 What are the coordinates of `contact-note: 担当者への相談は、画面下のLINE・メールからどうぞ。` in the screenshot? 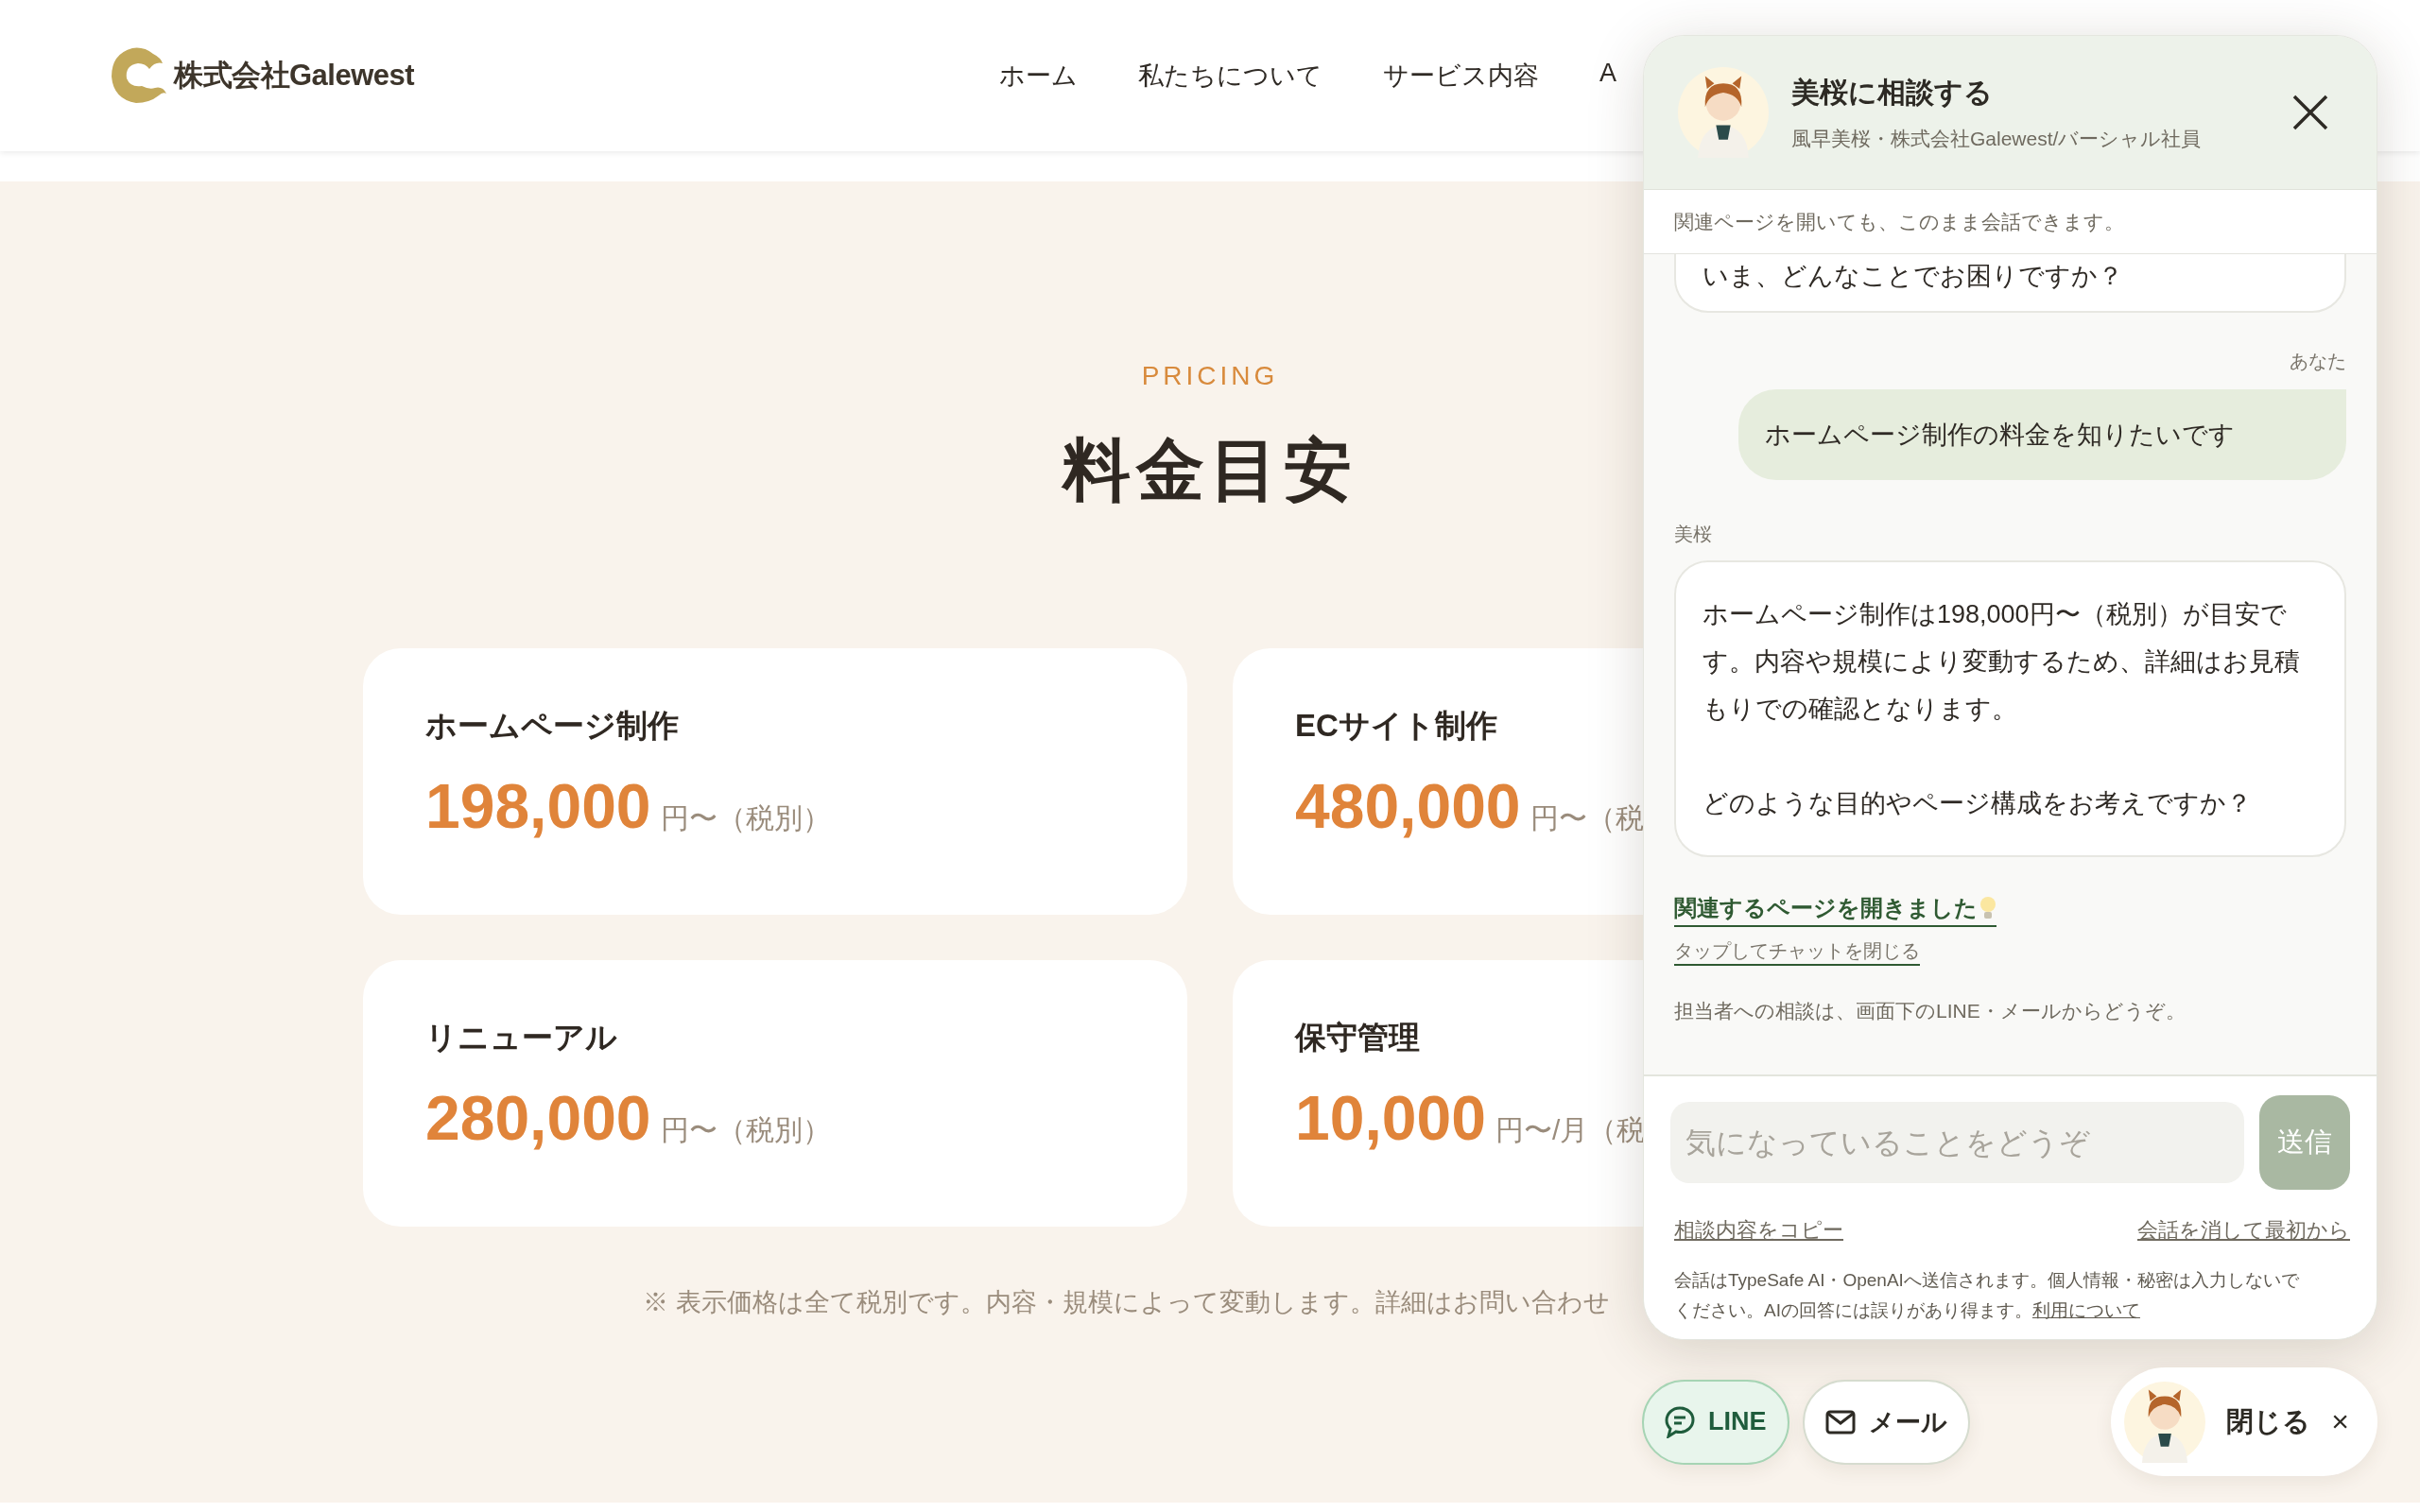 It's located at (1930, 1011).